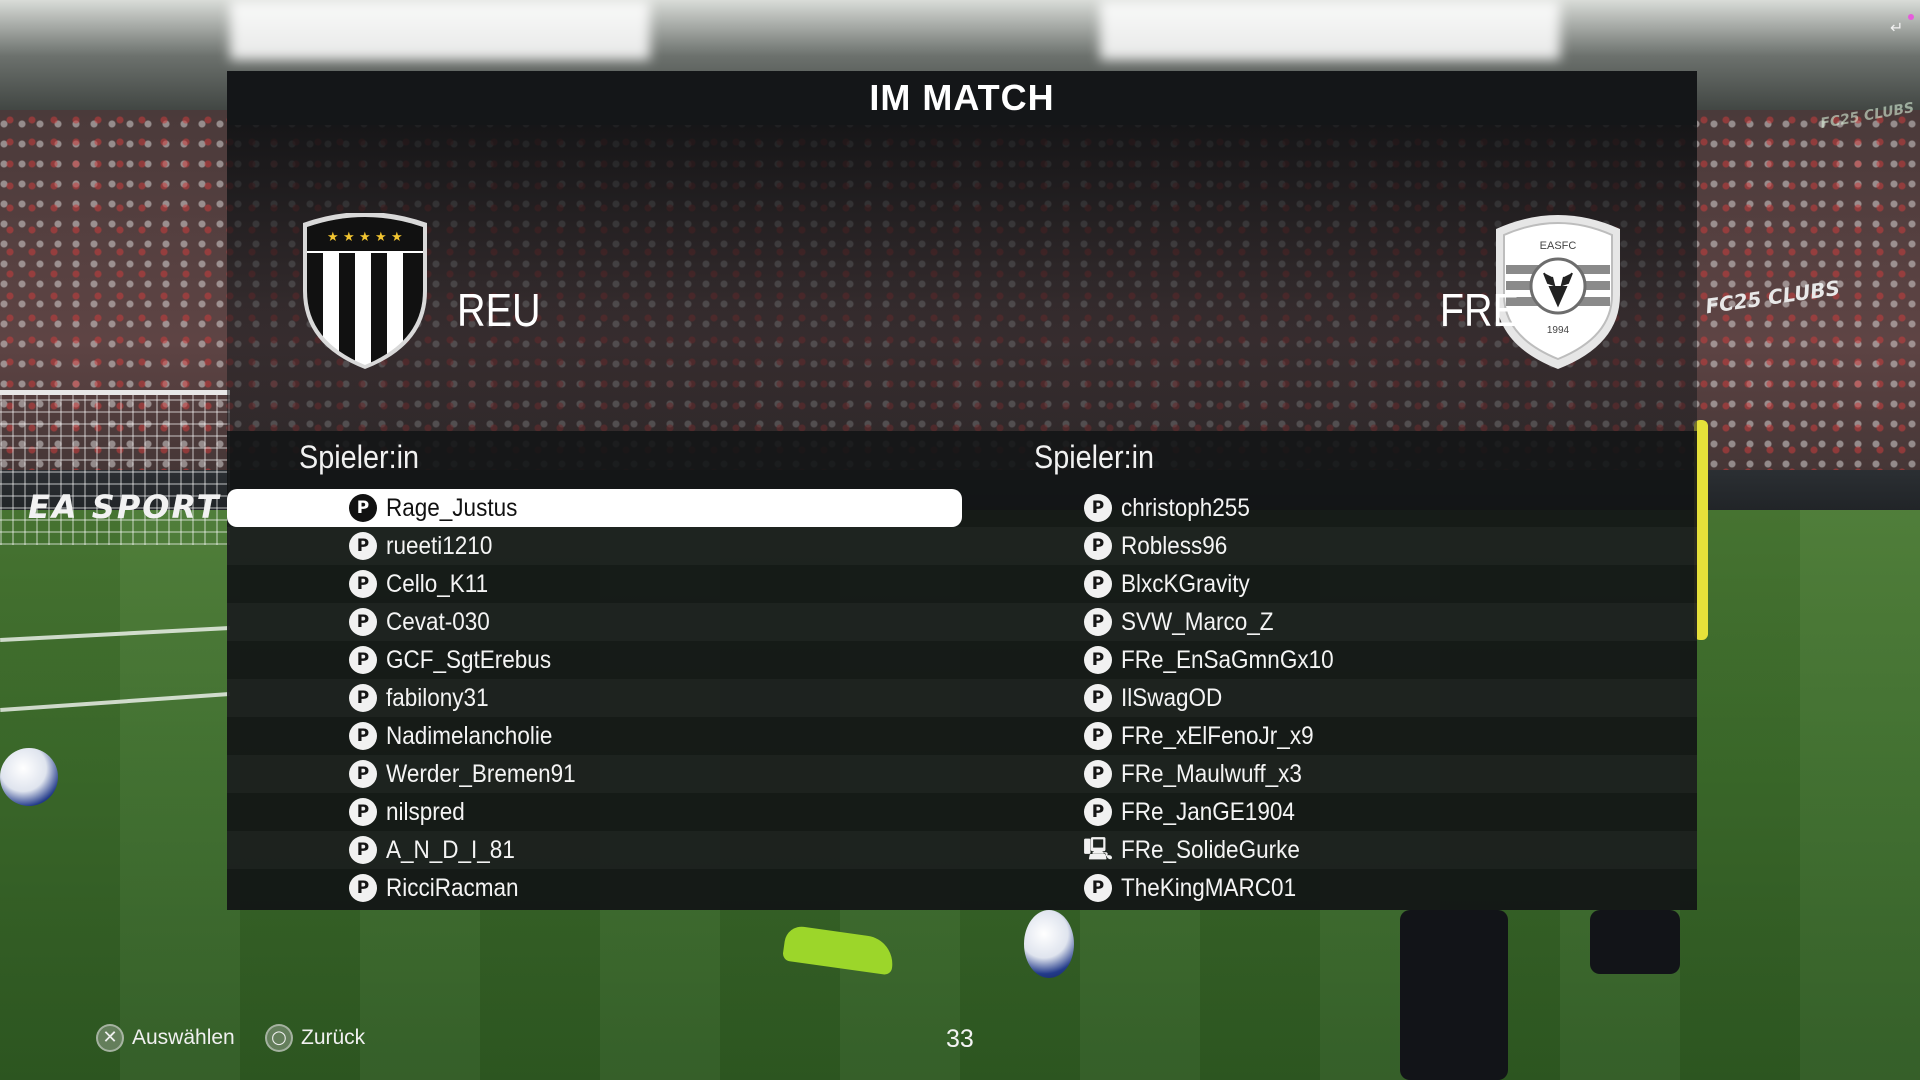 Image resolution: width=1920 pixels, height=1080 pixels. I want to click on player-row: P RicciRacman, so click(594, 888).